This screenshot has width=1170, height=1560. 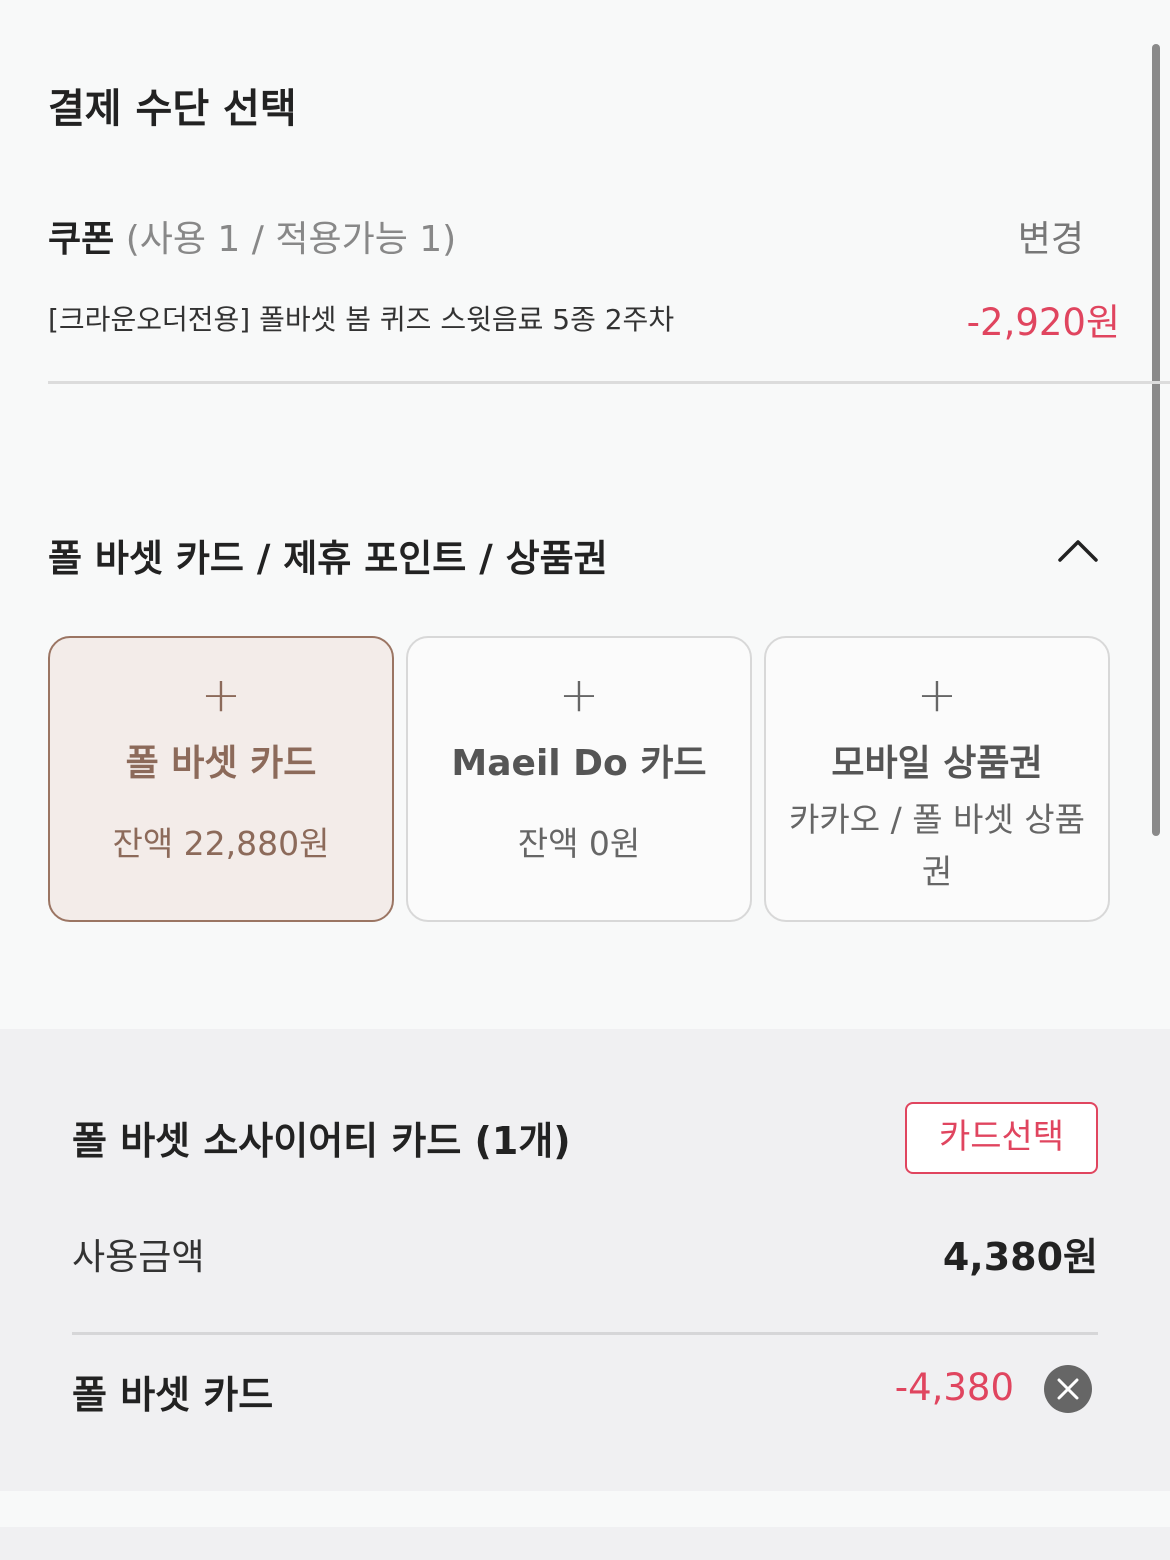 What do you see at coordinates (937, 763) in the screenshot?
I see `option-name: 모바일 상품권` at bounding box center [937, 763].